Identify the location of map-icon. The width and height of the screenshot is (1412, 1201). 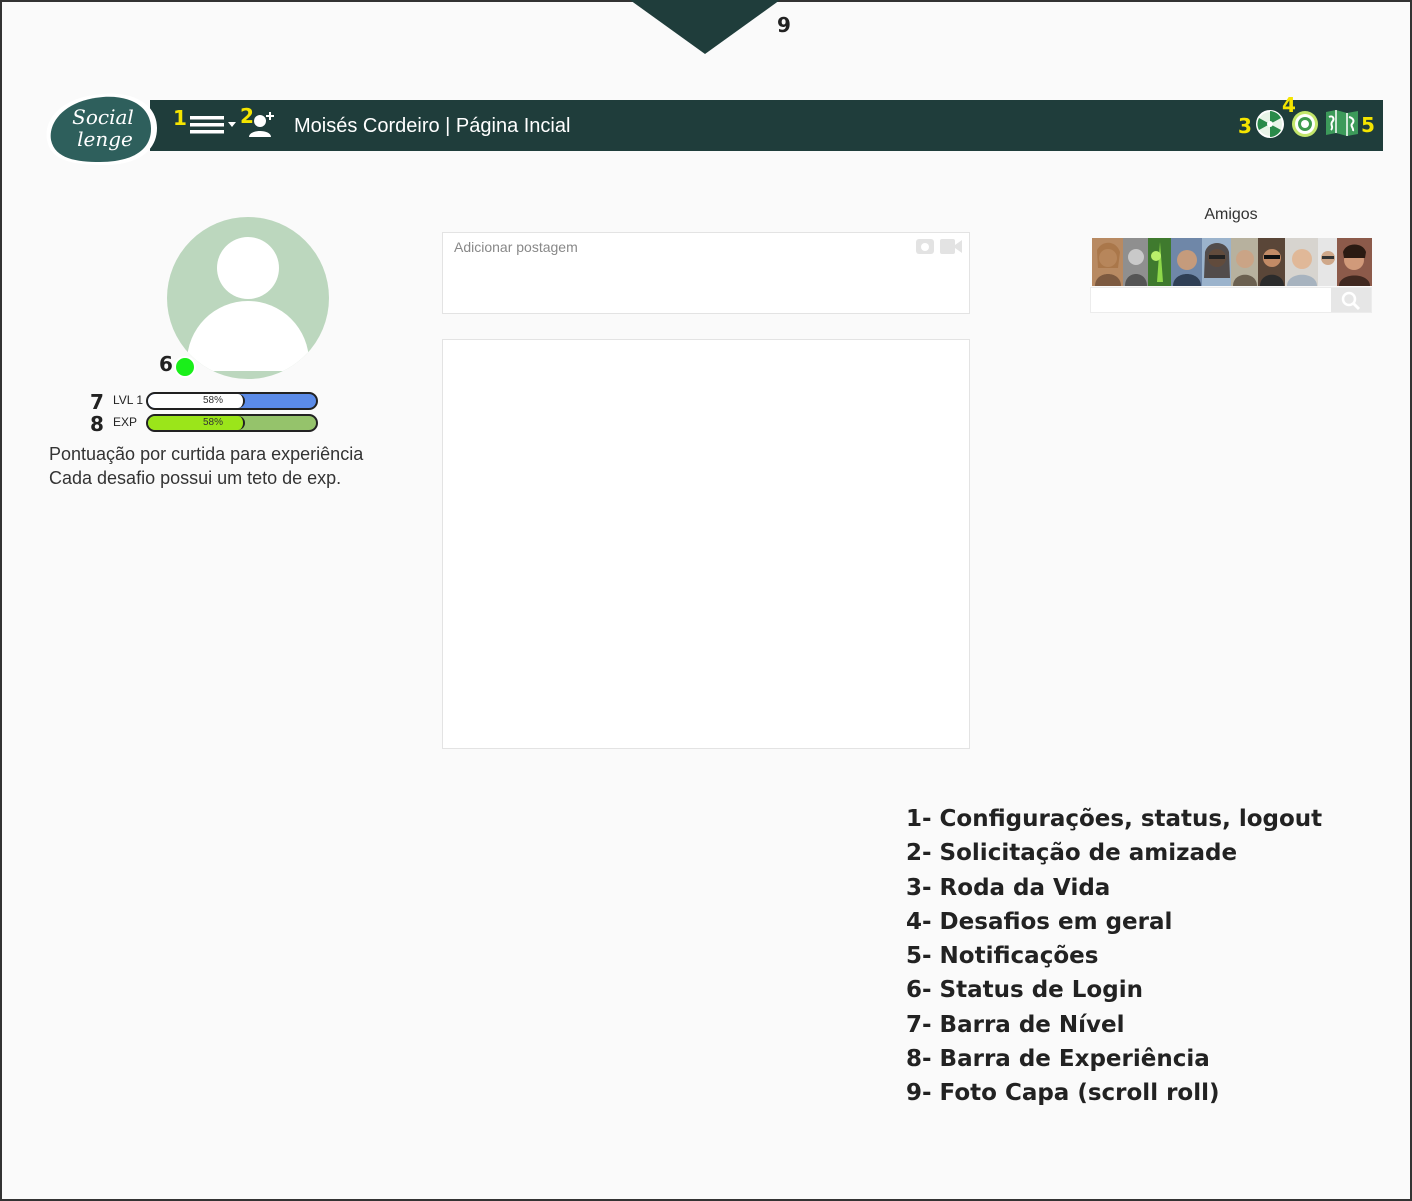
(1342, 123).